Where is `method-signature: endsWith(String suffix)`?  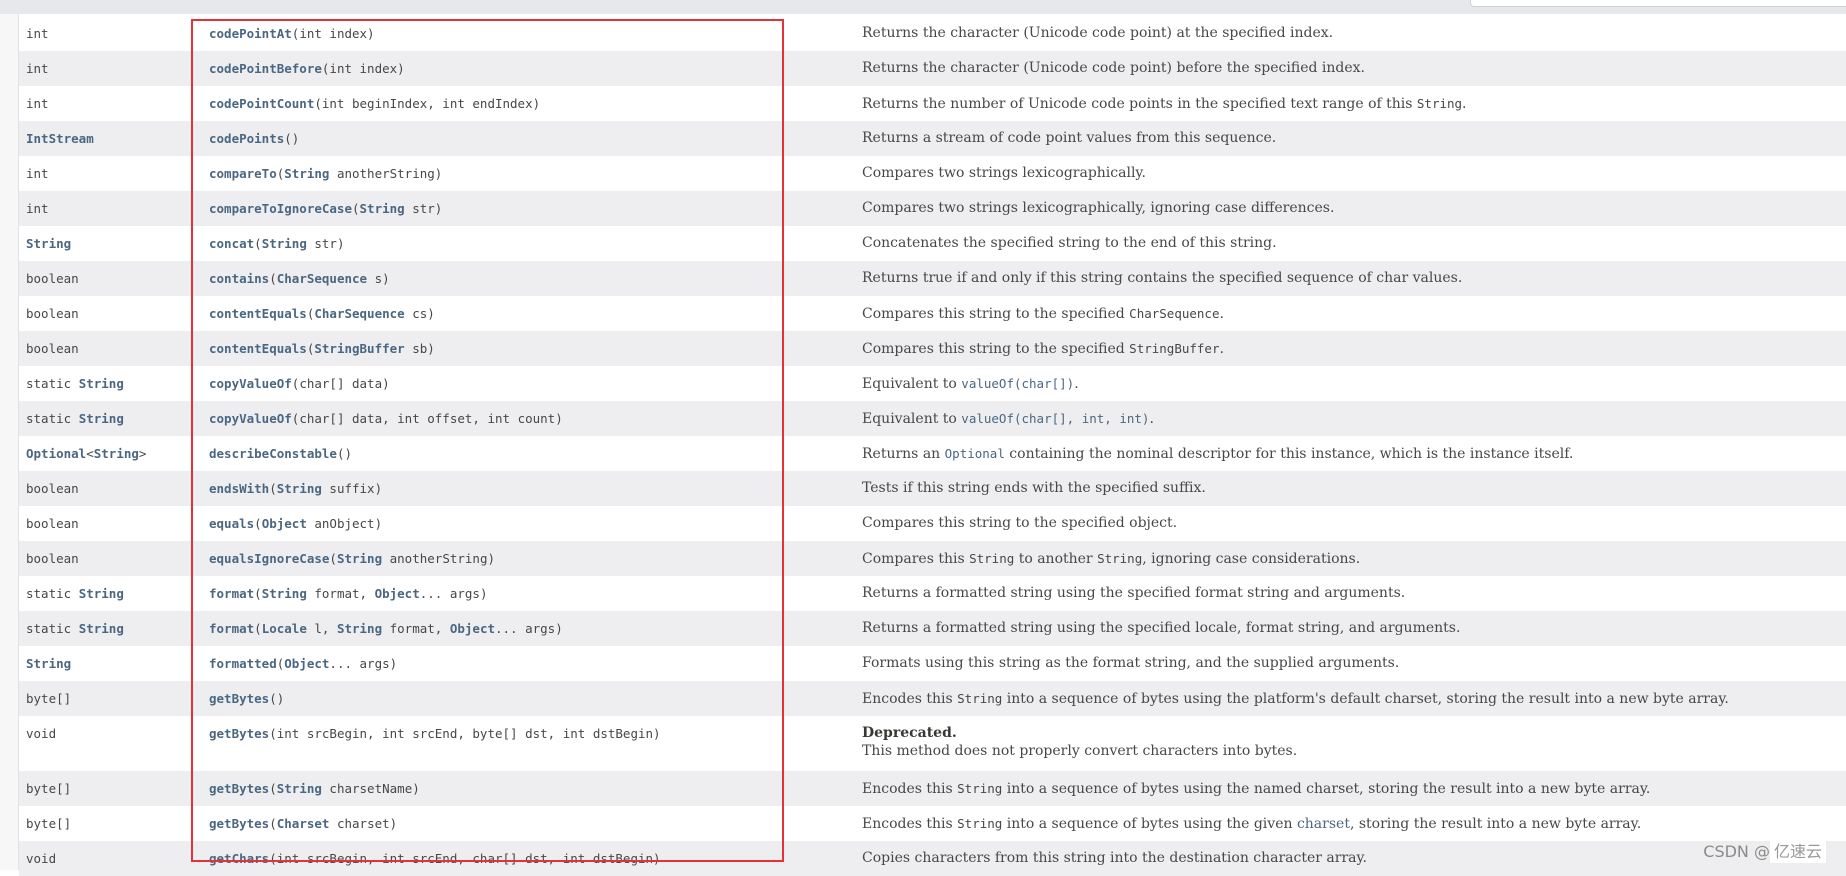
method-signature: endsWith(String suffix) is located at coordinates (295, 488).